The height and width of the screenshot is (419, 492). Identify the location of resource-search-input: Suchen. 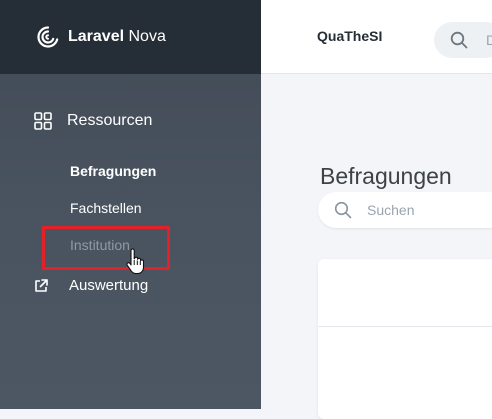
(405, 210).